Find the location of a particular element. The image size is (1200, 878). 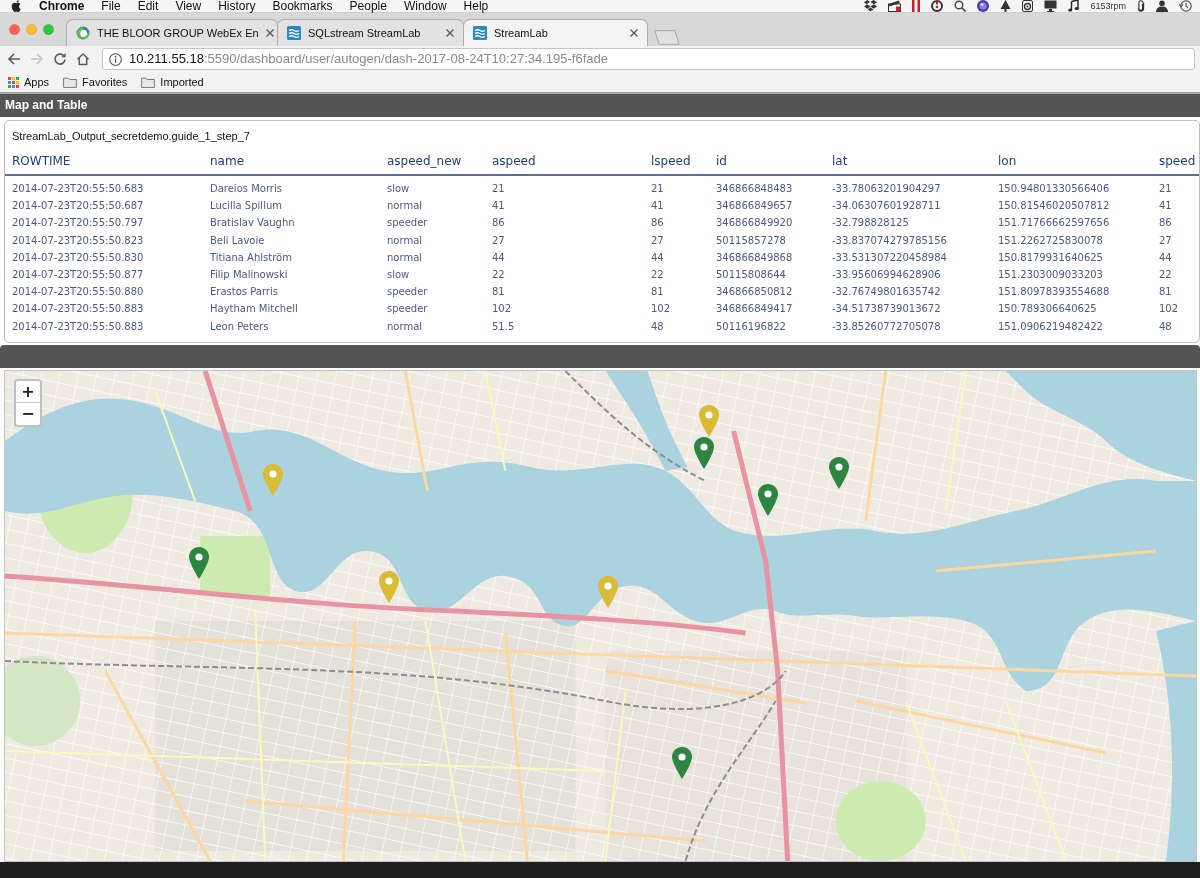

apple-icon is located at coordinates (16, 6).